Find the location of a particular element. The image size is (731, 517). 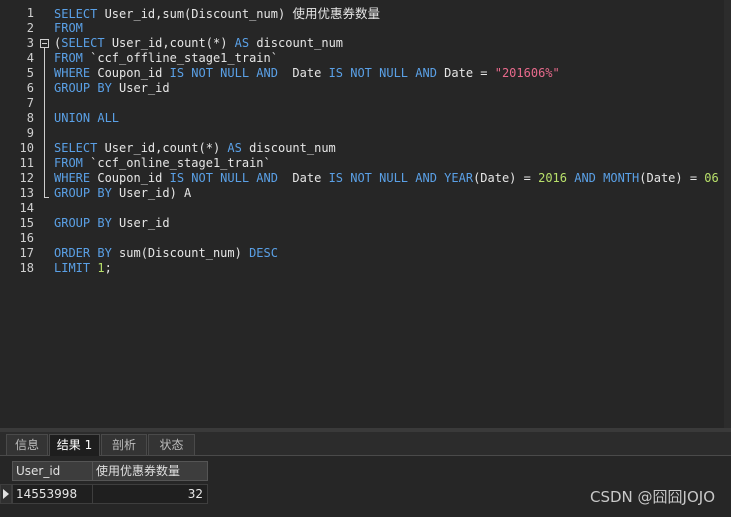

code-line: FROM `ccf_offline_stage1_train` is located at coordinates (166, 58).